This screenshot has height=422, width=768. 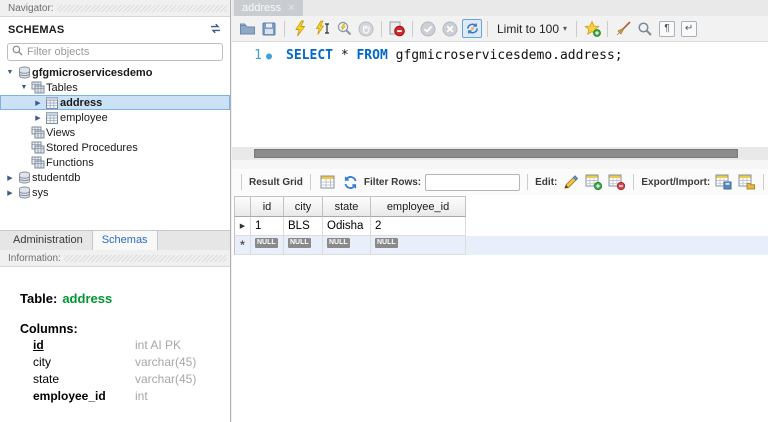 What do you see at coordinates (269, 29) in the screenshot?
I see `save-script-button` at bounding box center [269, 29].